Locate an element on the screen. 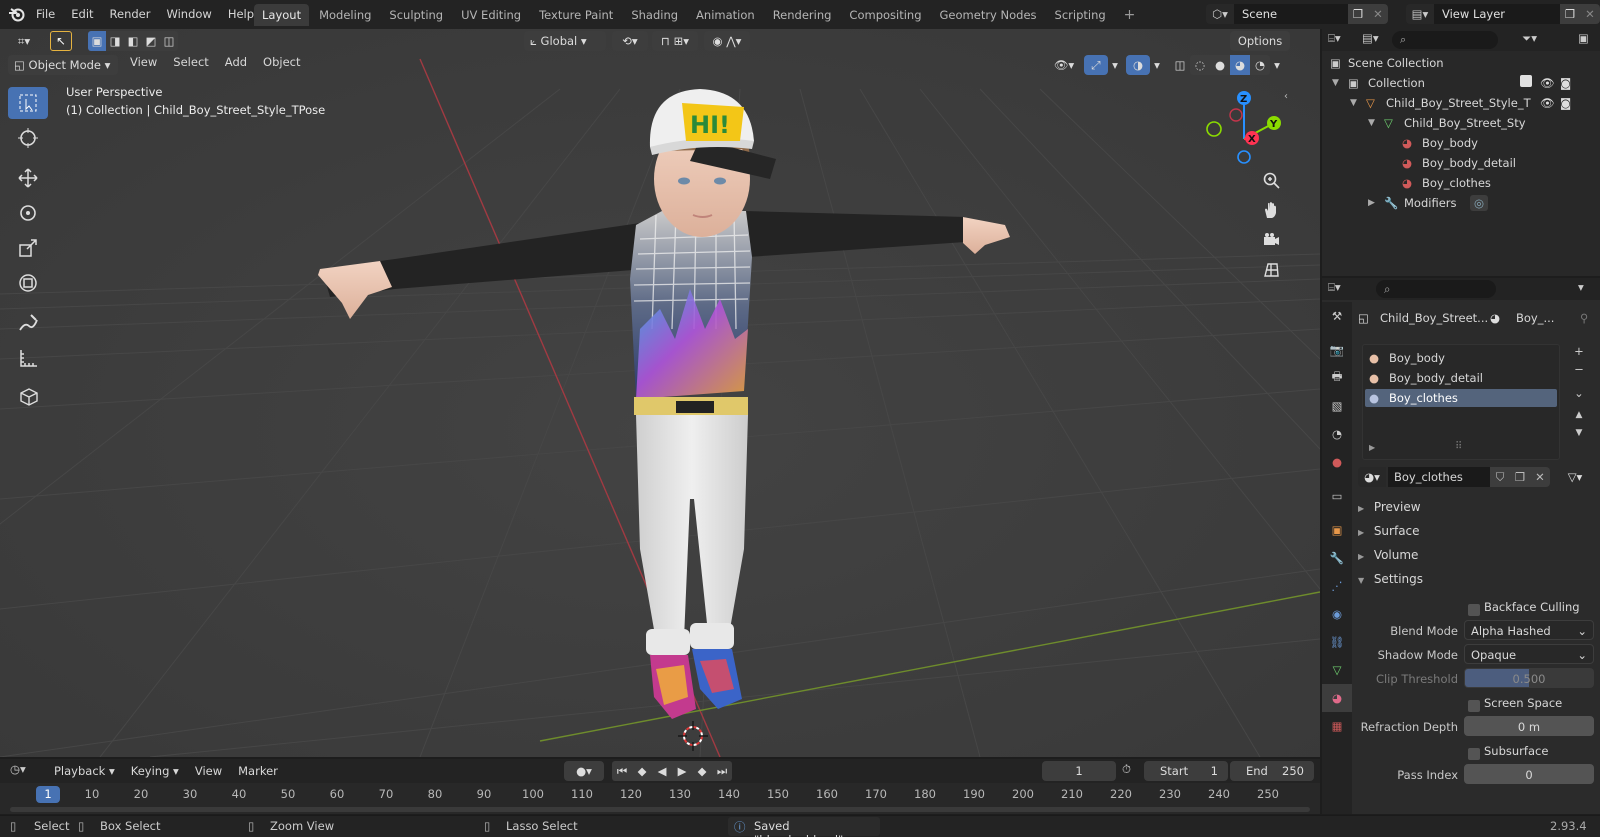  world-tab-icon: ● is located at coordinates (1337, 462).